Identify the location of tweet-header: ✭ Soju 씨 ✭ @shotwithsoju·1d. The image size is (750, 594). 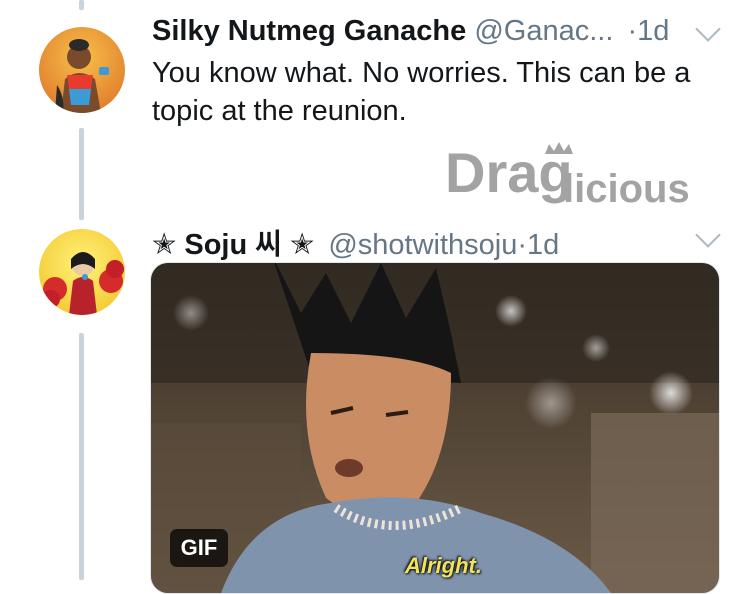
(355, 242).